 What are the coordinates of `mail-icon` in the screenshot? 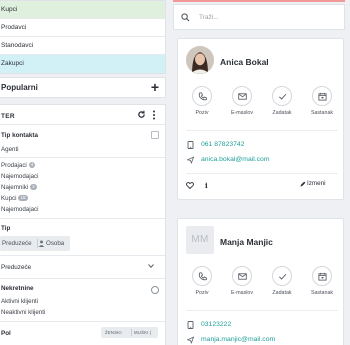 It's located at (242, 276).